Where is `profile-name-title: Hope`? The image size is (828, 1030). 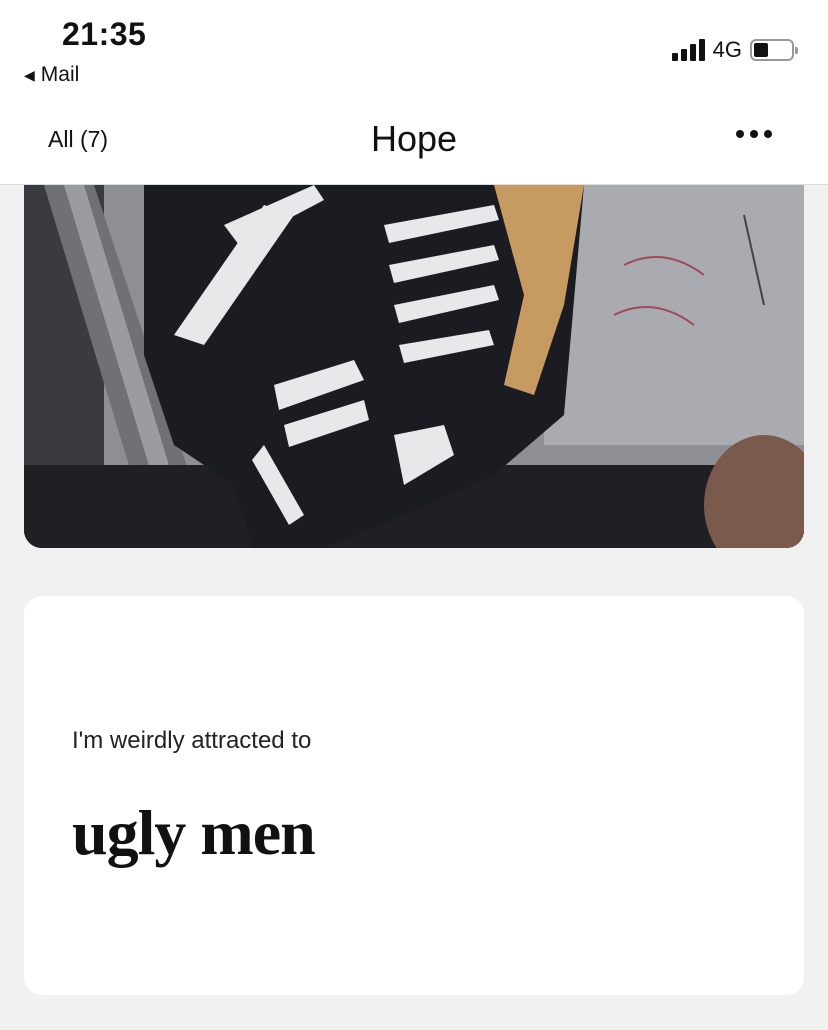 profile-name-title: Hope is located at coordinates (414, 138).